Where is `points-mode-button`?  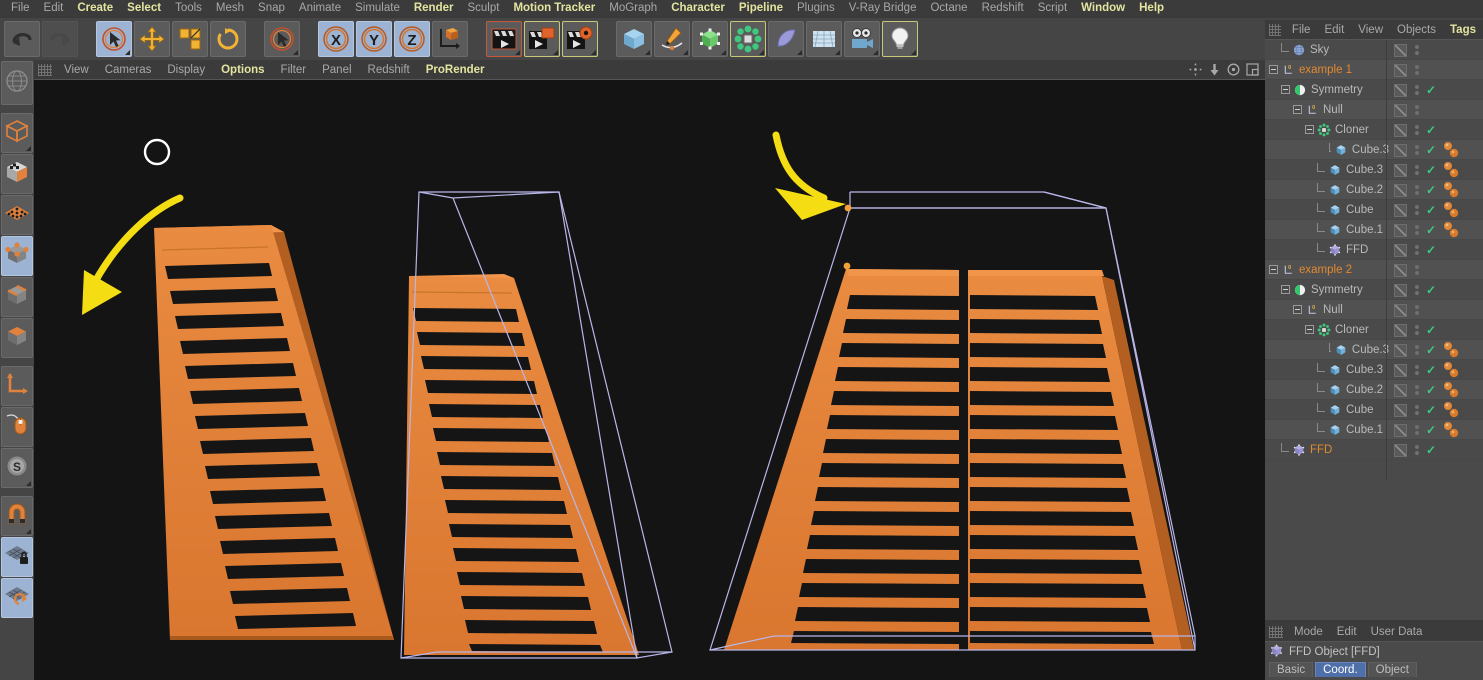
points-mode-button is located at coordinates (17, 256).